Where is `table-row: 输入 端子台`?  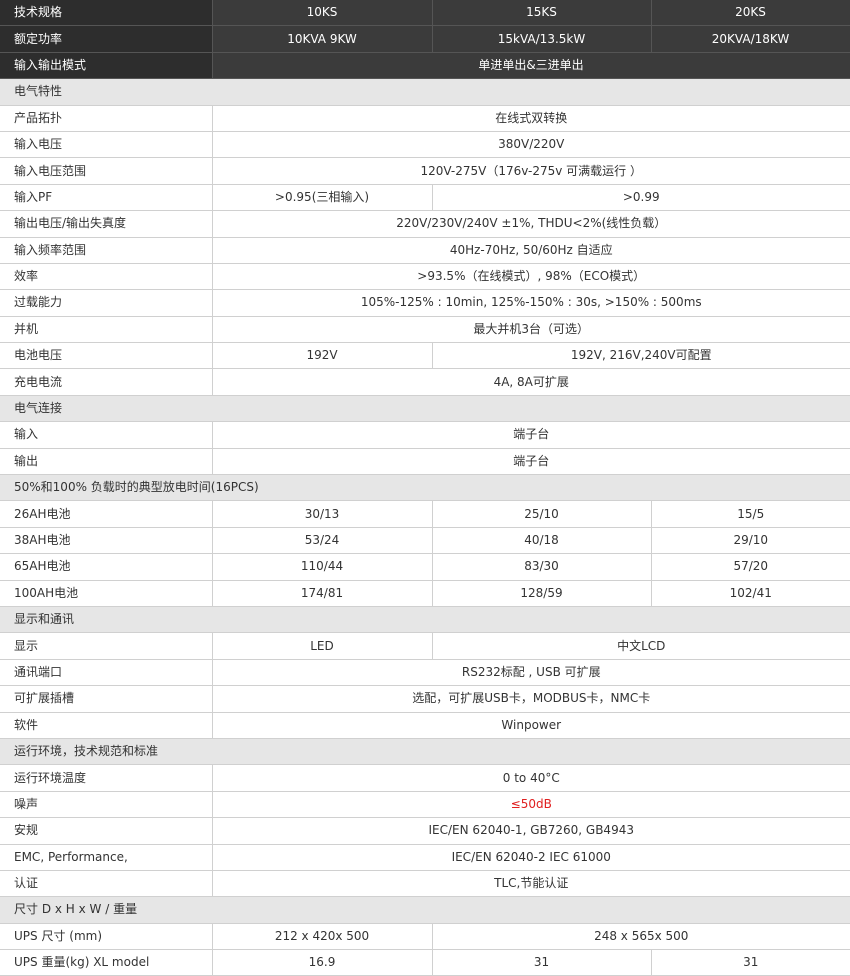 table-row: 输入 端子台 is located at coordinates (425, 435).